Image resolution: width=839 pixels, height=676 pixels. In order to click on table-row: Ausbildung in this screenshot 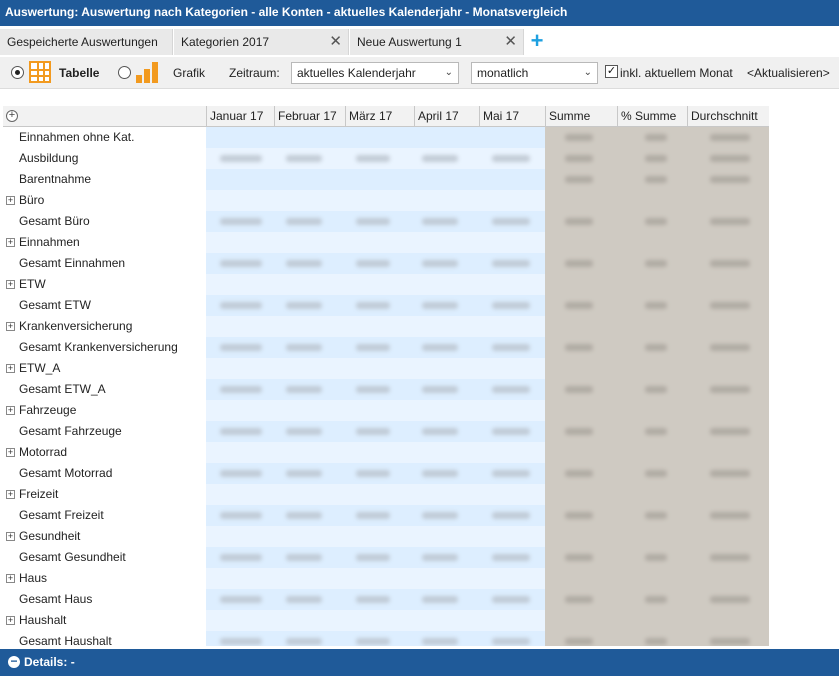, I will do `click(386, 158)`.